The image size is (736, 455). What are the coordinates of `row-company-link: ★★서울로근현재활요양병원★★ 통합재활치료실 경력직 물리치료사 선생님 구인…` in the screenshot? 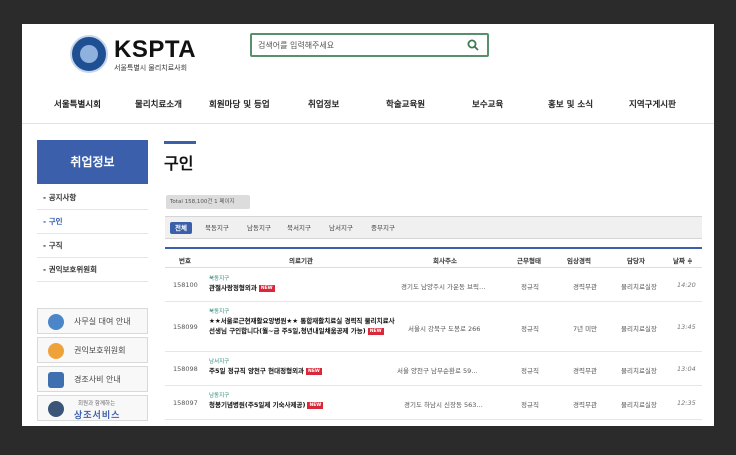 It's located at (302, 326).